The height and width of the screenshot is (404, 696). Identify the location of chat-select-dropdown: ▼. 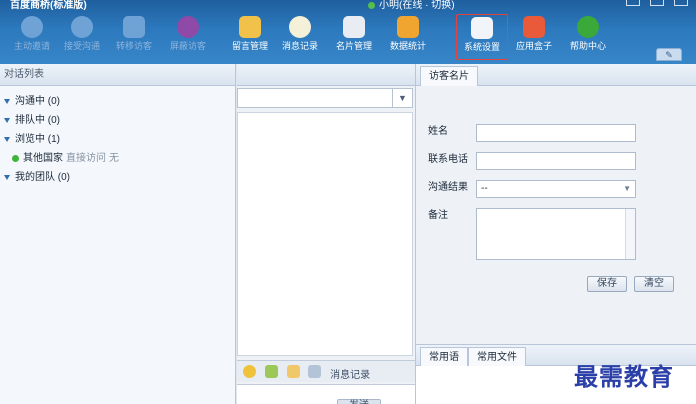
(325, 98).